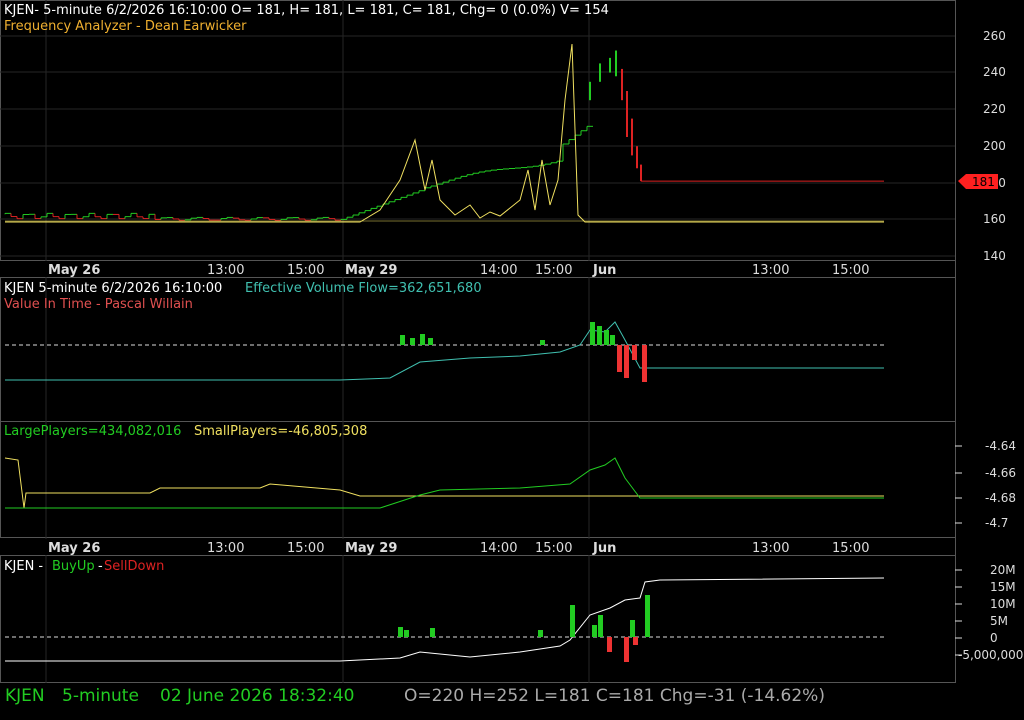  What do you see at coordinates (1003, 604) in the screenshot?
I see `buyup-tick-label: 10M` at bounding box center [1003, 604].